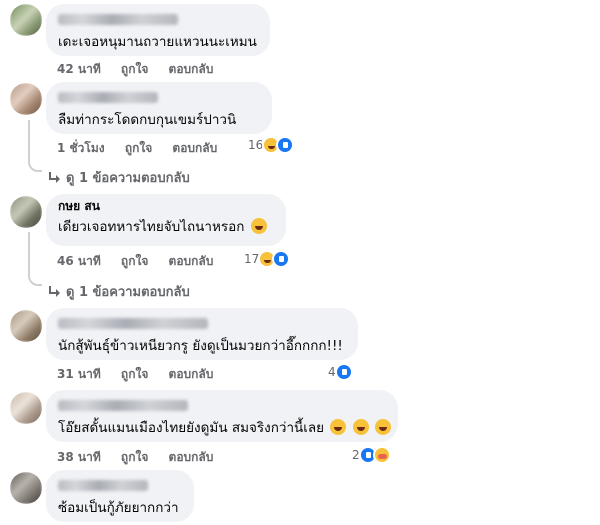 The image size is (600, 525). I want to click on comment-bubble: ซ้อมเป็นกู้ภัยยากกว่า, so click(120, 496).